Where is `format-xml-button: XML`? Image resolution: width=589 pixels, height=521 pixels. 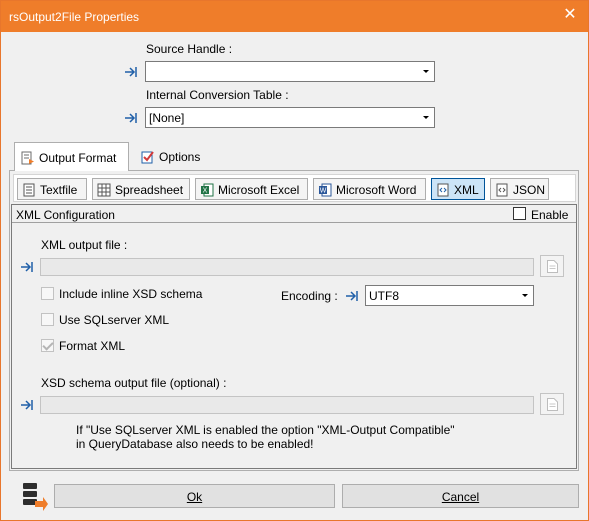 format-xml-button: XML is located at coordinates (458, 189).